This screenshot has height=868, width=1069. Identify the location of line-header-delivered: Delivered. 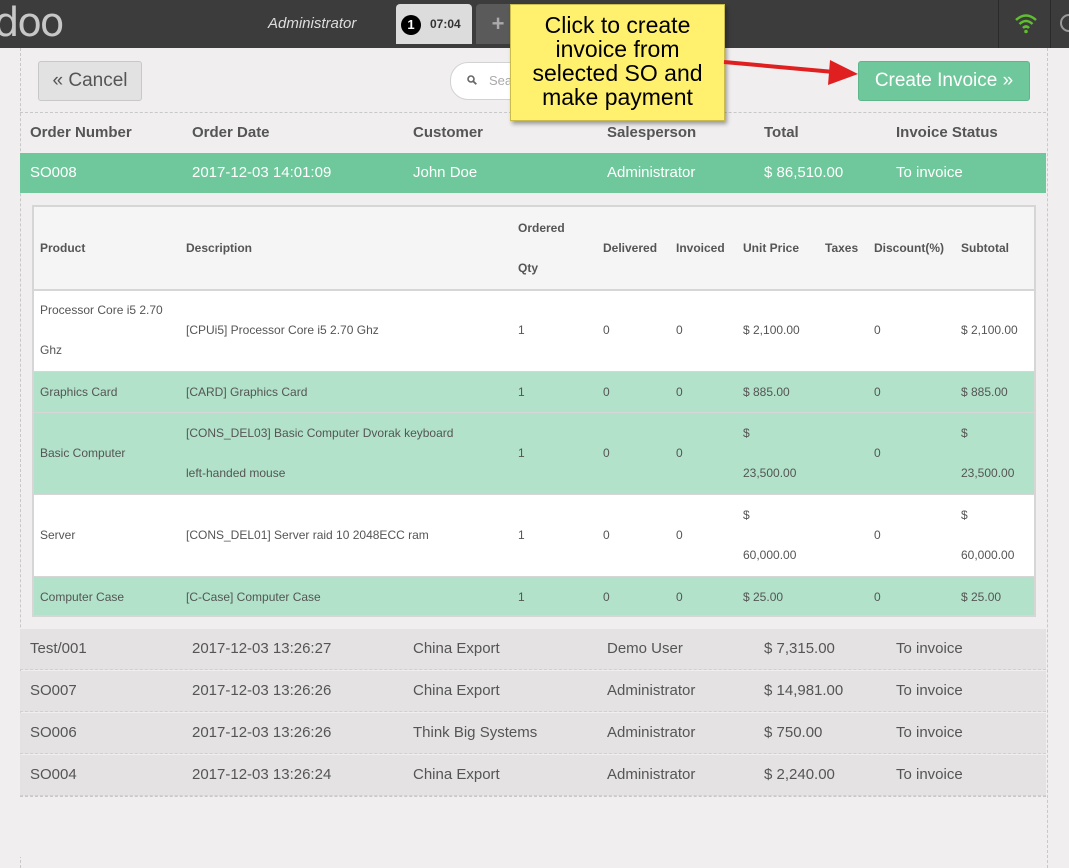
(630, 248).